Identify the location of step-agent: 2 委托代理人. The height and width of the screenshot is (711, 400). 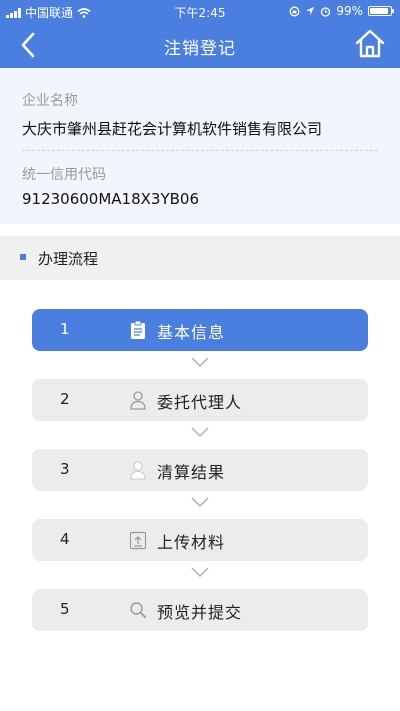
(200, 400).